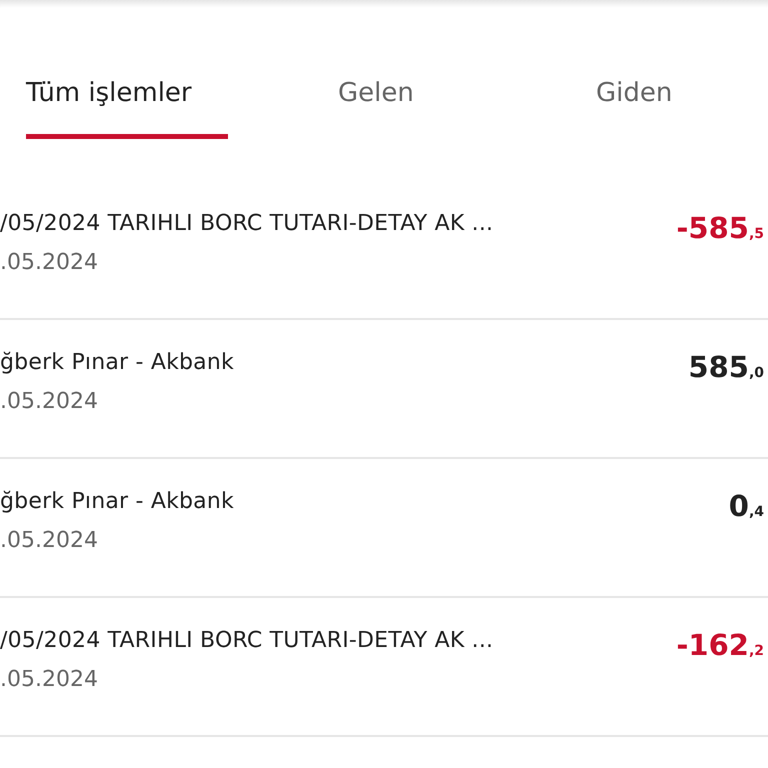 The height and width of the screenshot is (768, 768). I want to click on tab: Giden, so click(634, 102).